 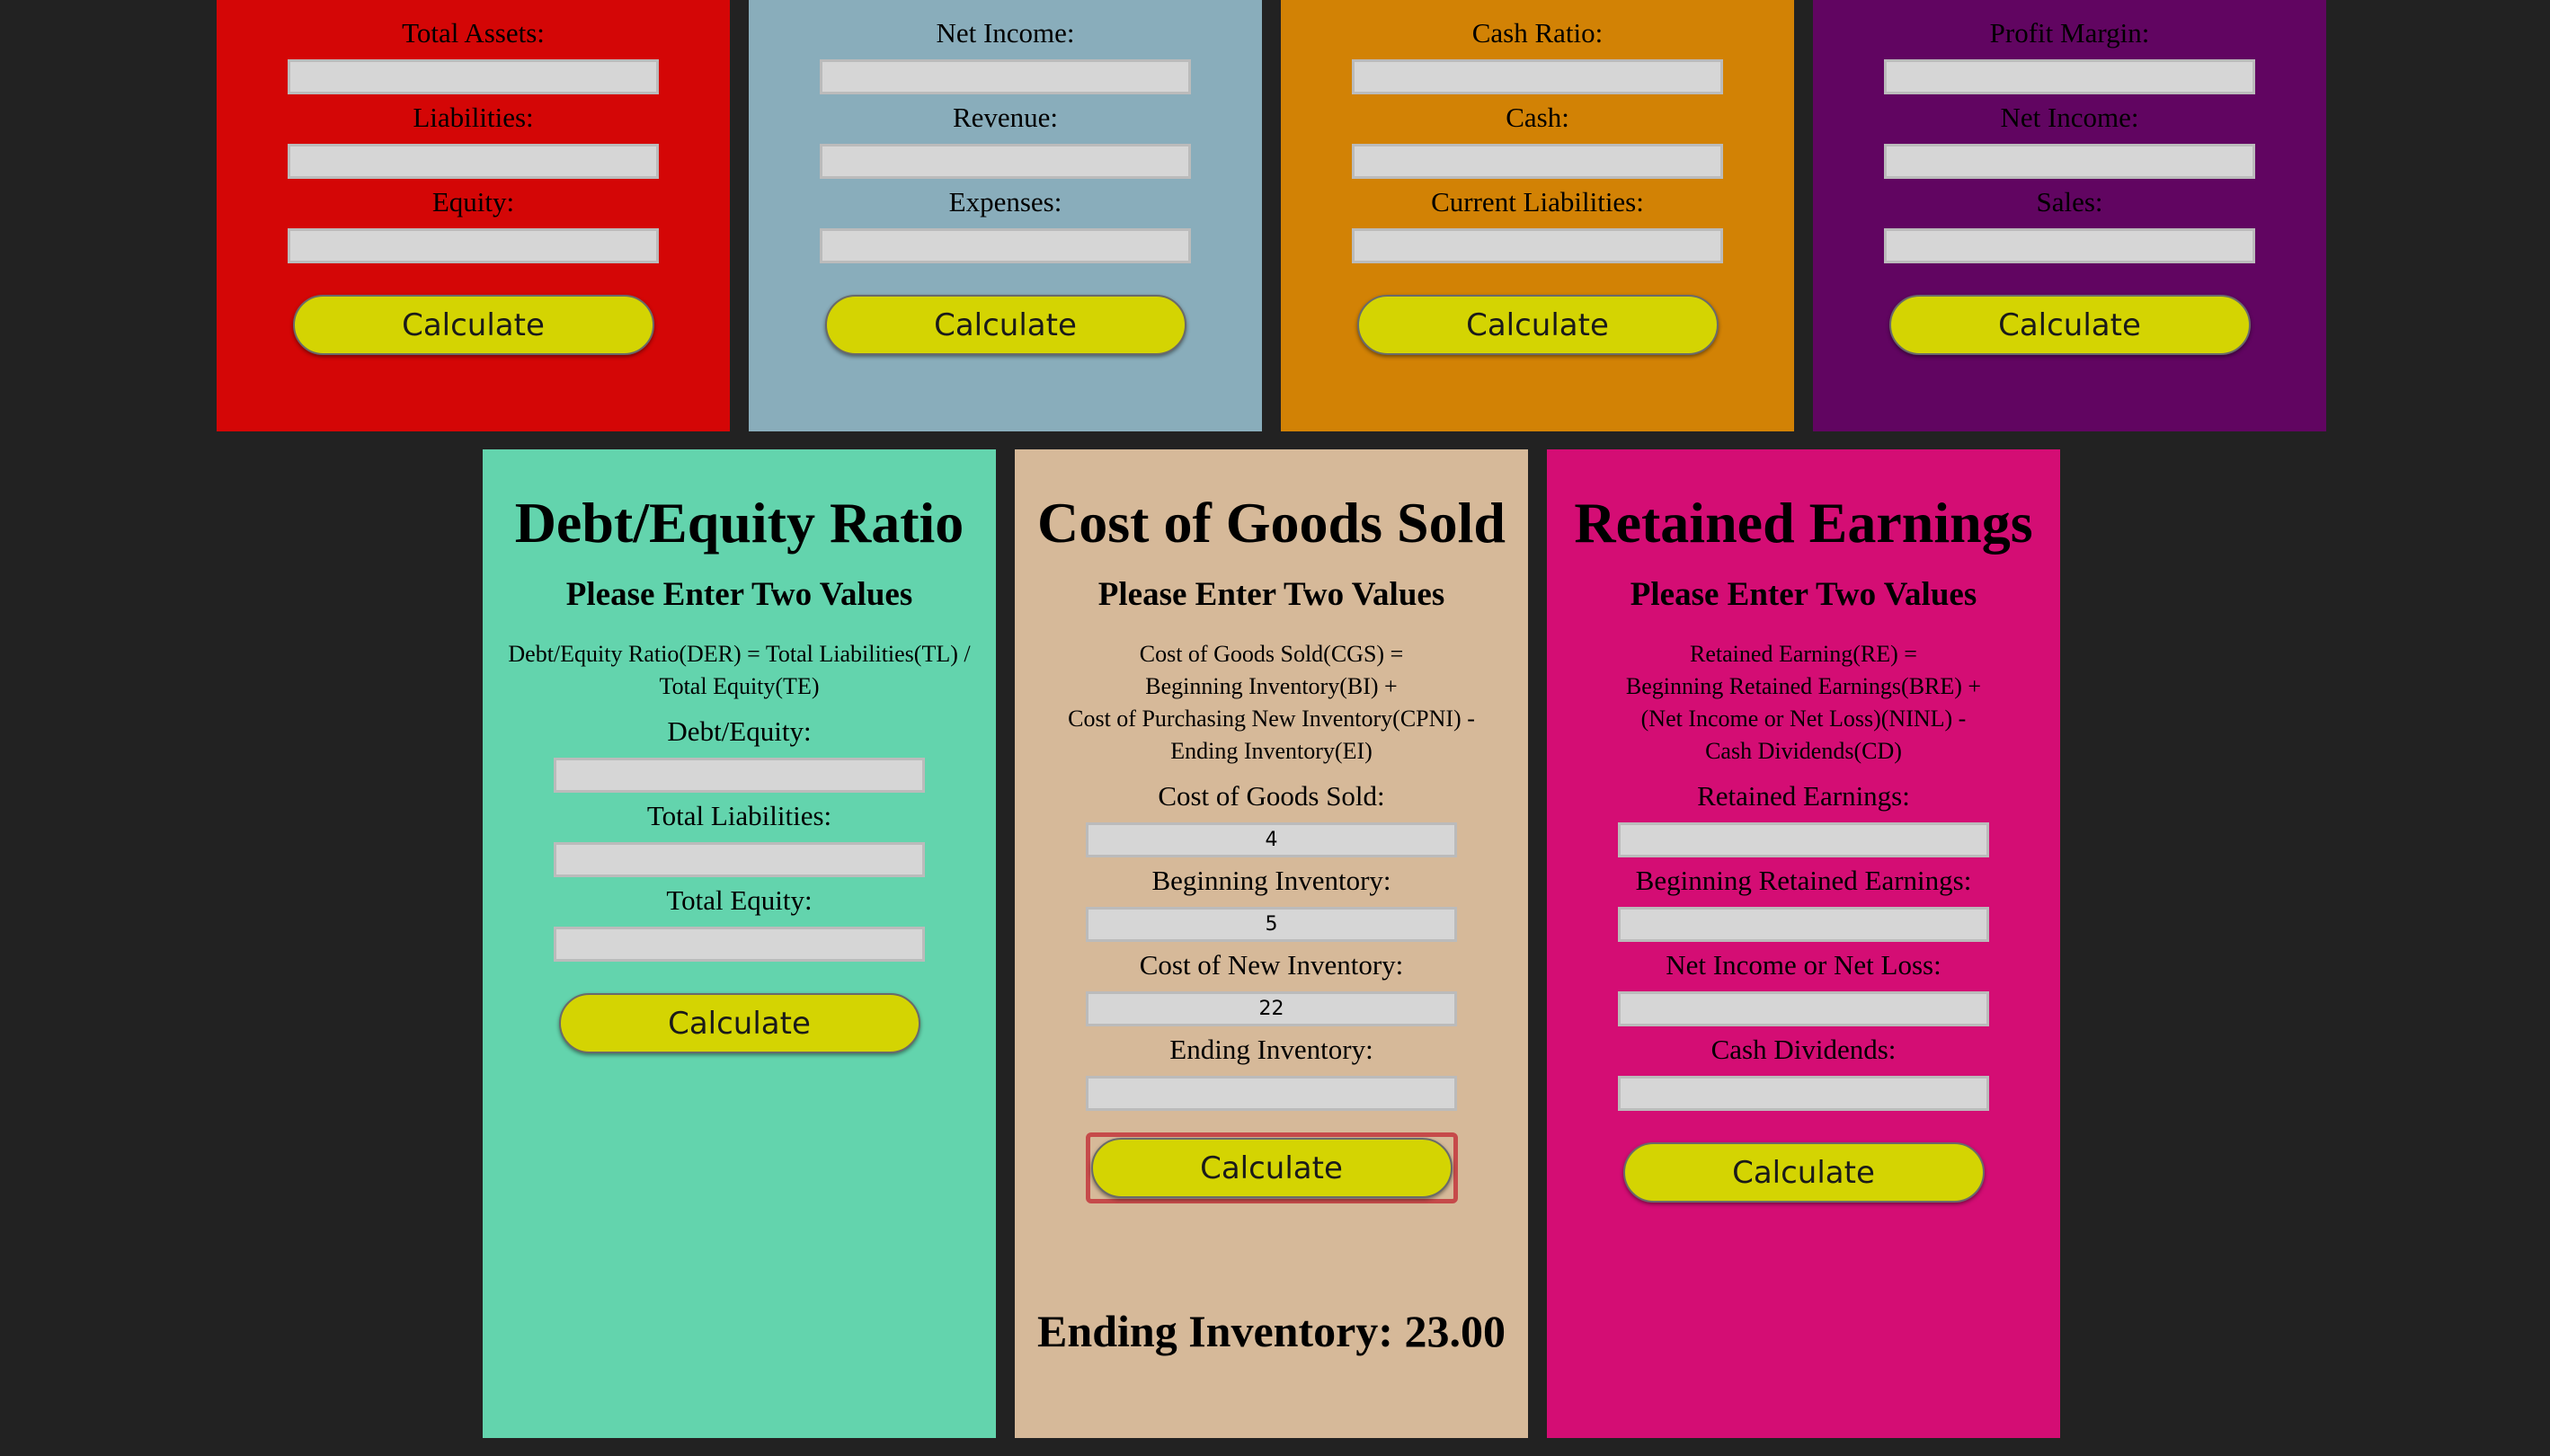 I want to click on formula-line: Beginning Inventory(BI) +, so click(x=1271, y=686).